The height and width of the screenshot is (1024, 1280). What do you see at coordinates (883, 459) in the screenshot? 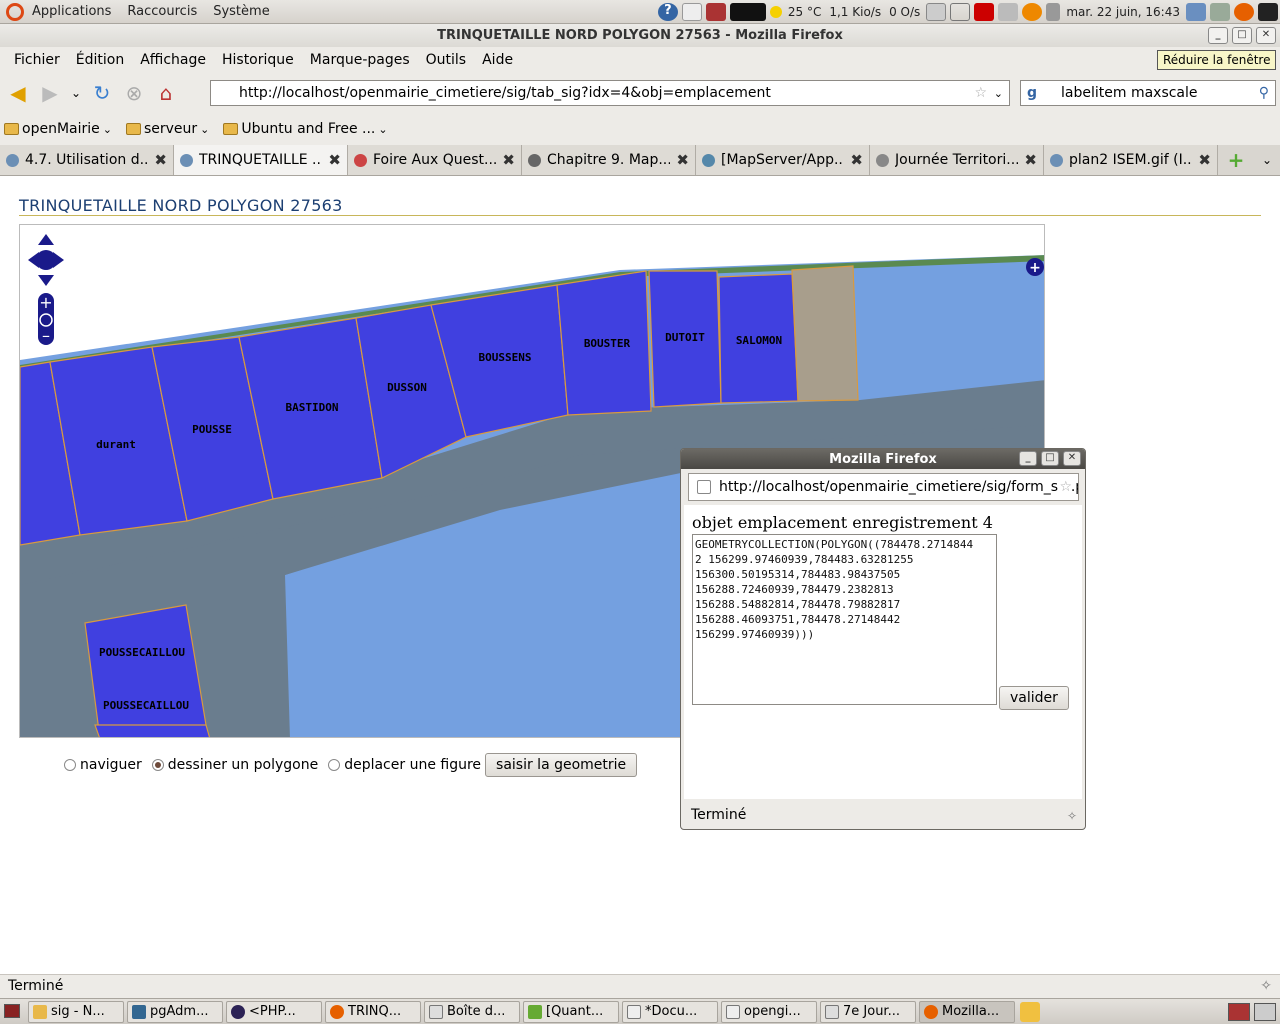
I see `popup-titlebar: Mozilla Firefox _ □ ✕` at bounding box center [883, 459].